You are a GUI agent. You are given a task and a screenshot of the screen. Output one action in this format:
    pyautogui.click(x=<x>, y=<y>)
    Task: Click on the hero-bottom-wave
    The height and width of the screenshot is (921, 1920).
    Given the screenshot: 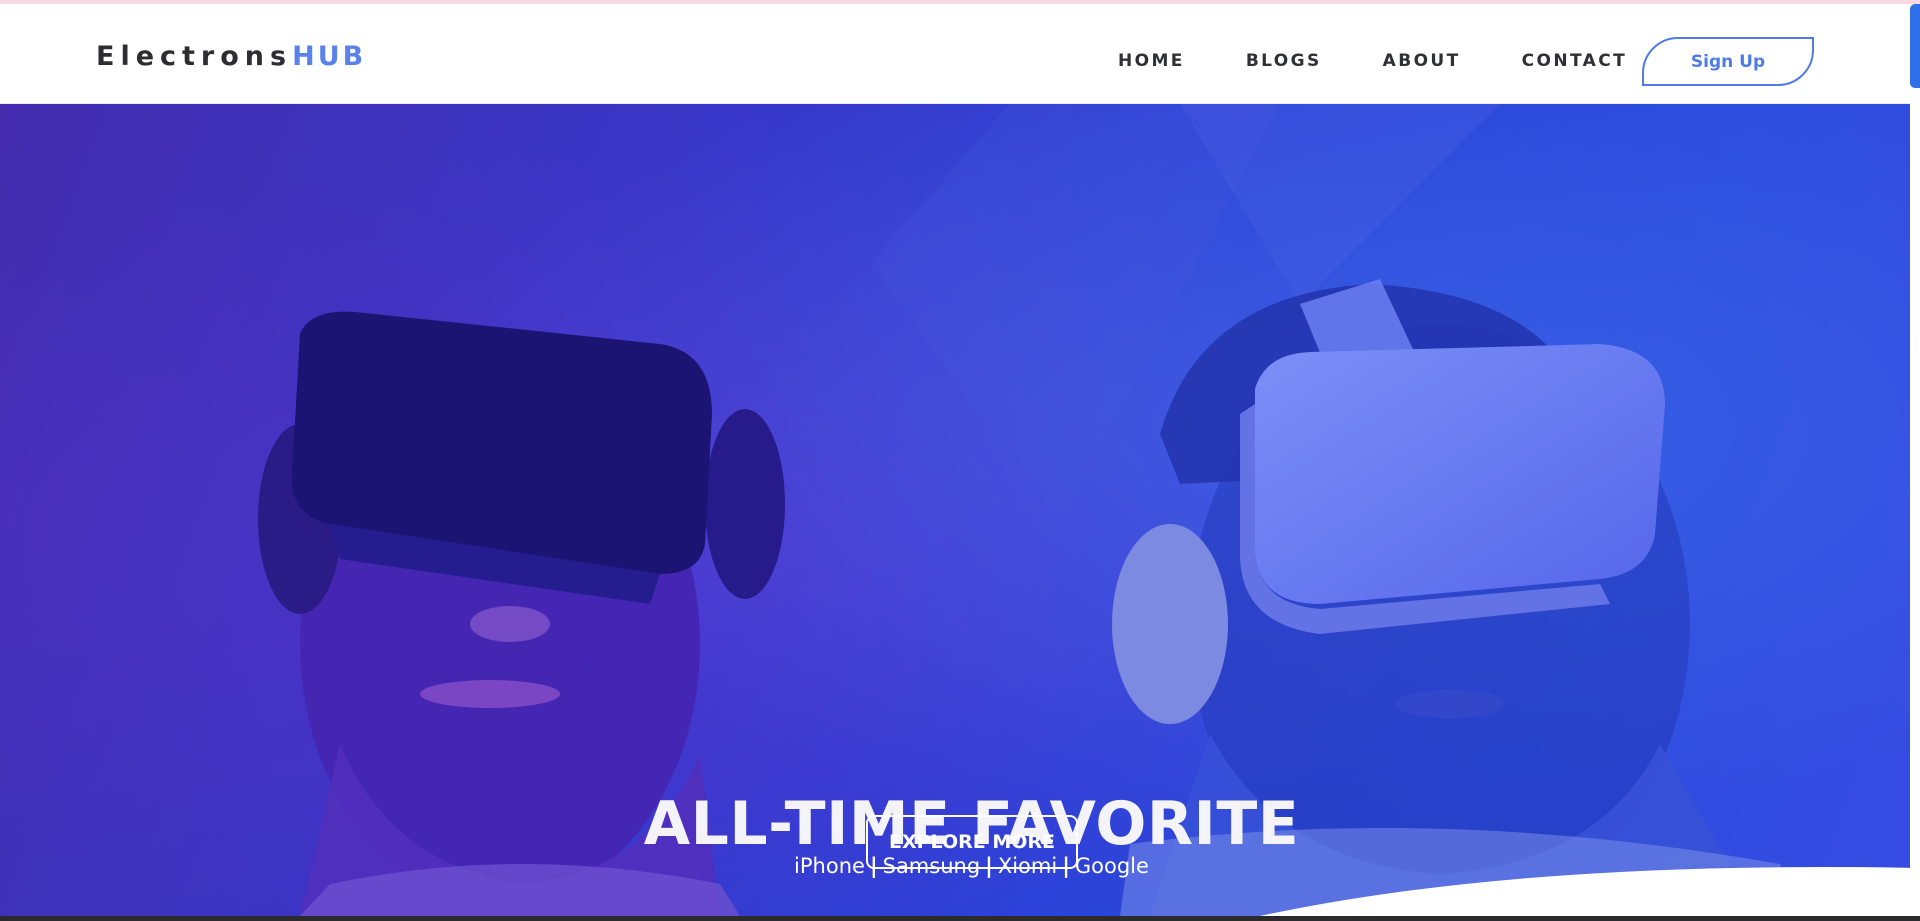 What is the action you would take?
    pyautogui.click(x=1590, y=891)
    